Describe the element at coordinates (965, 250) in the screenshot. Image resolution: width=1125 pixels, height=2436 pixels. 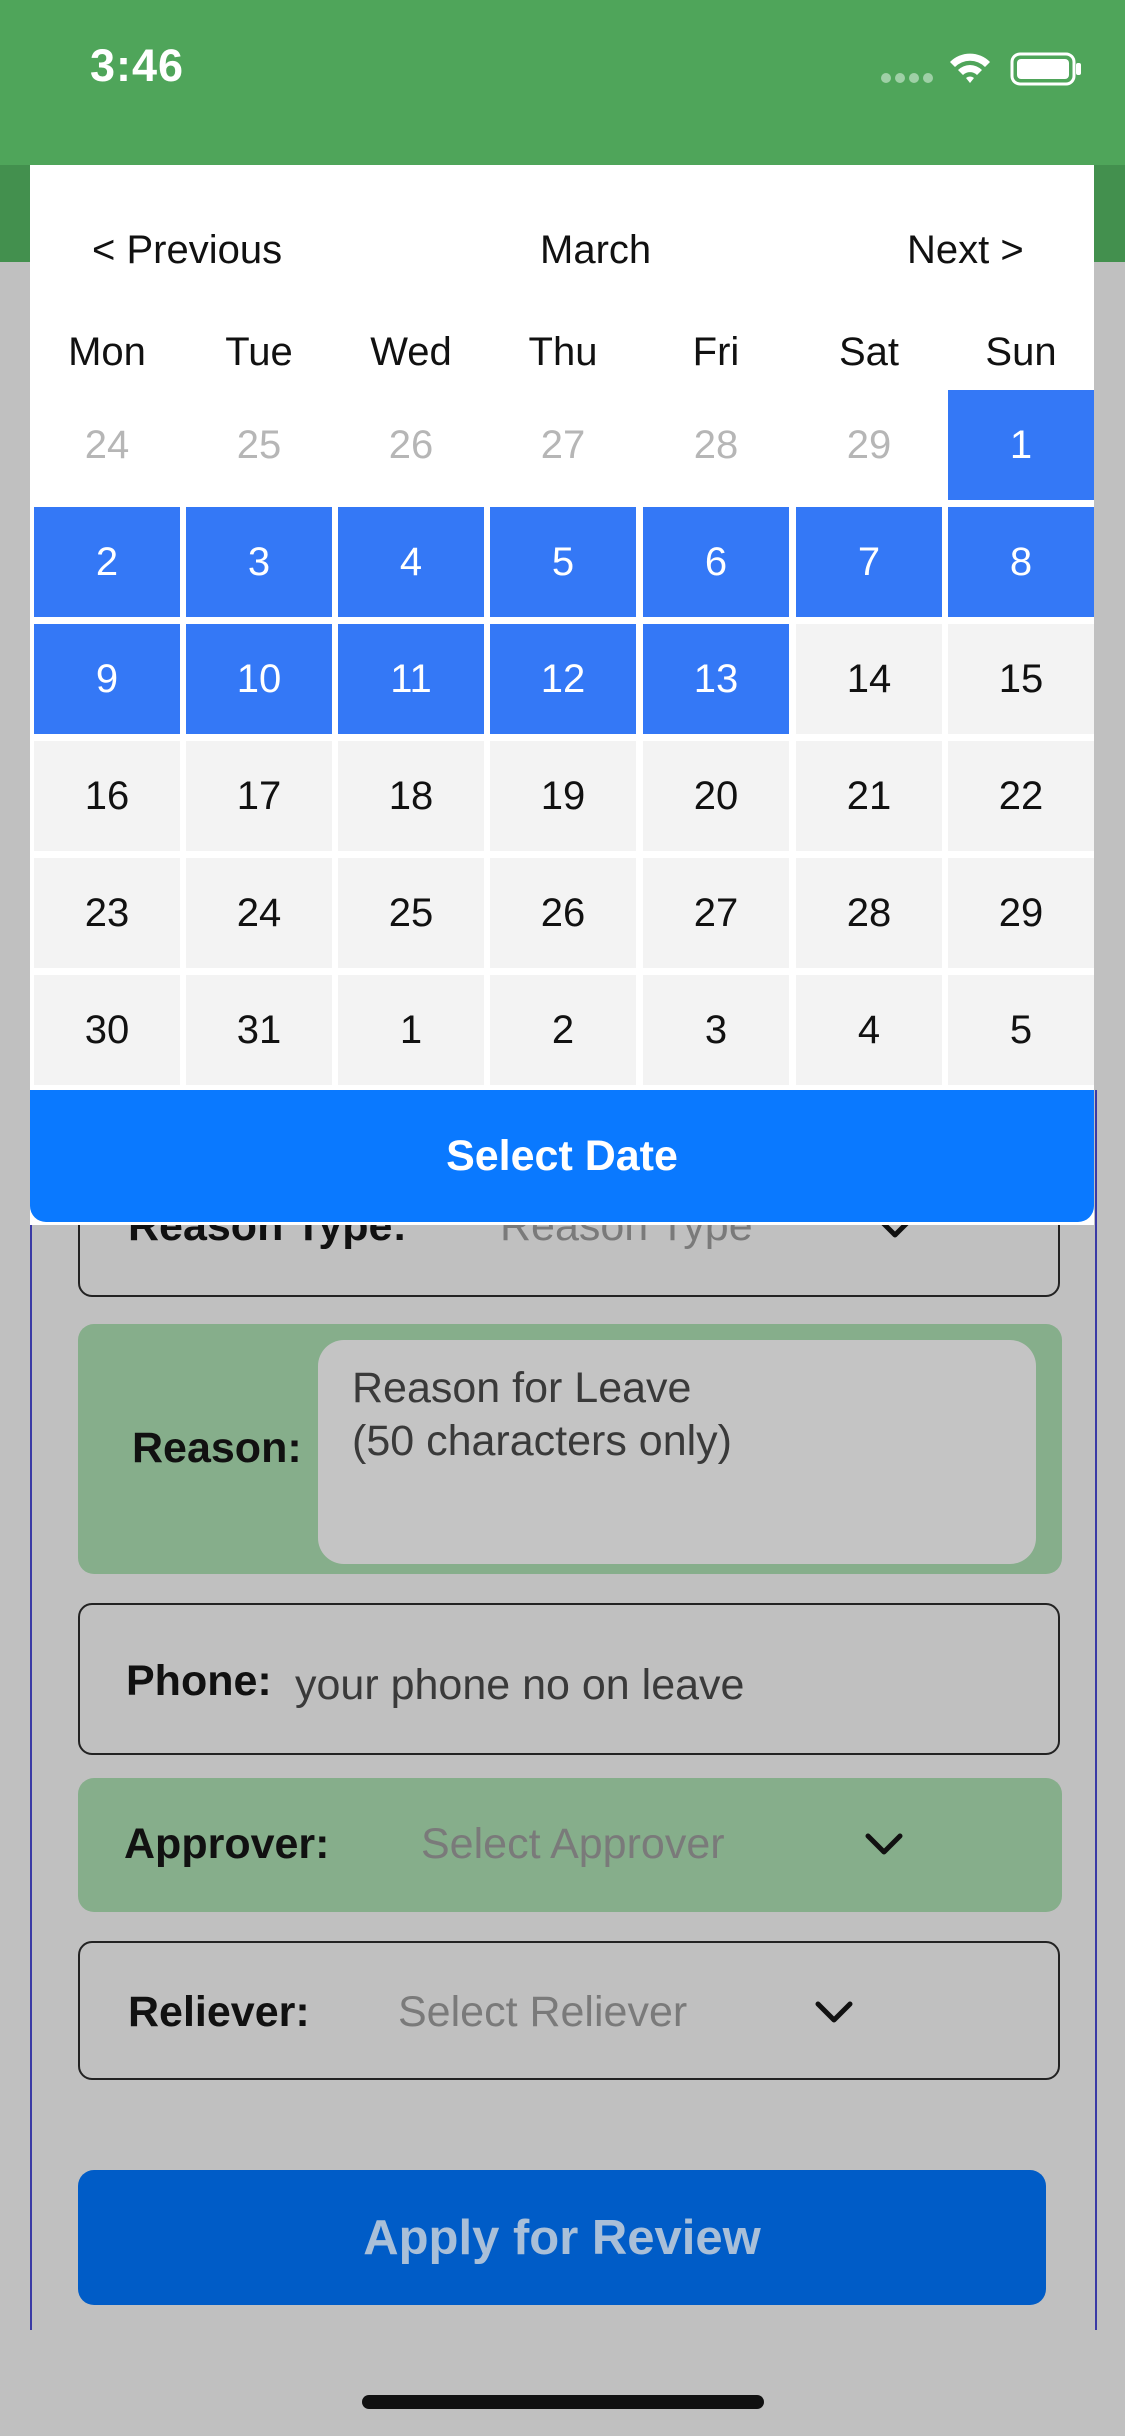
I see `next-month-button: Next >` at that location.